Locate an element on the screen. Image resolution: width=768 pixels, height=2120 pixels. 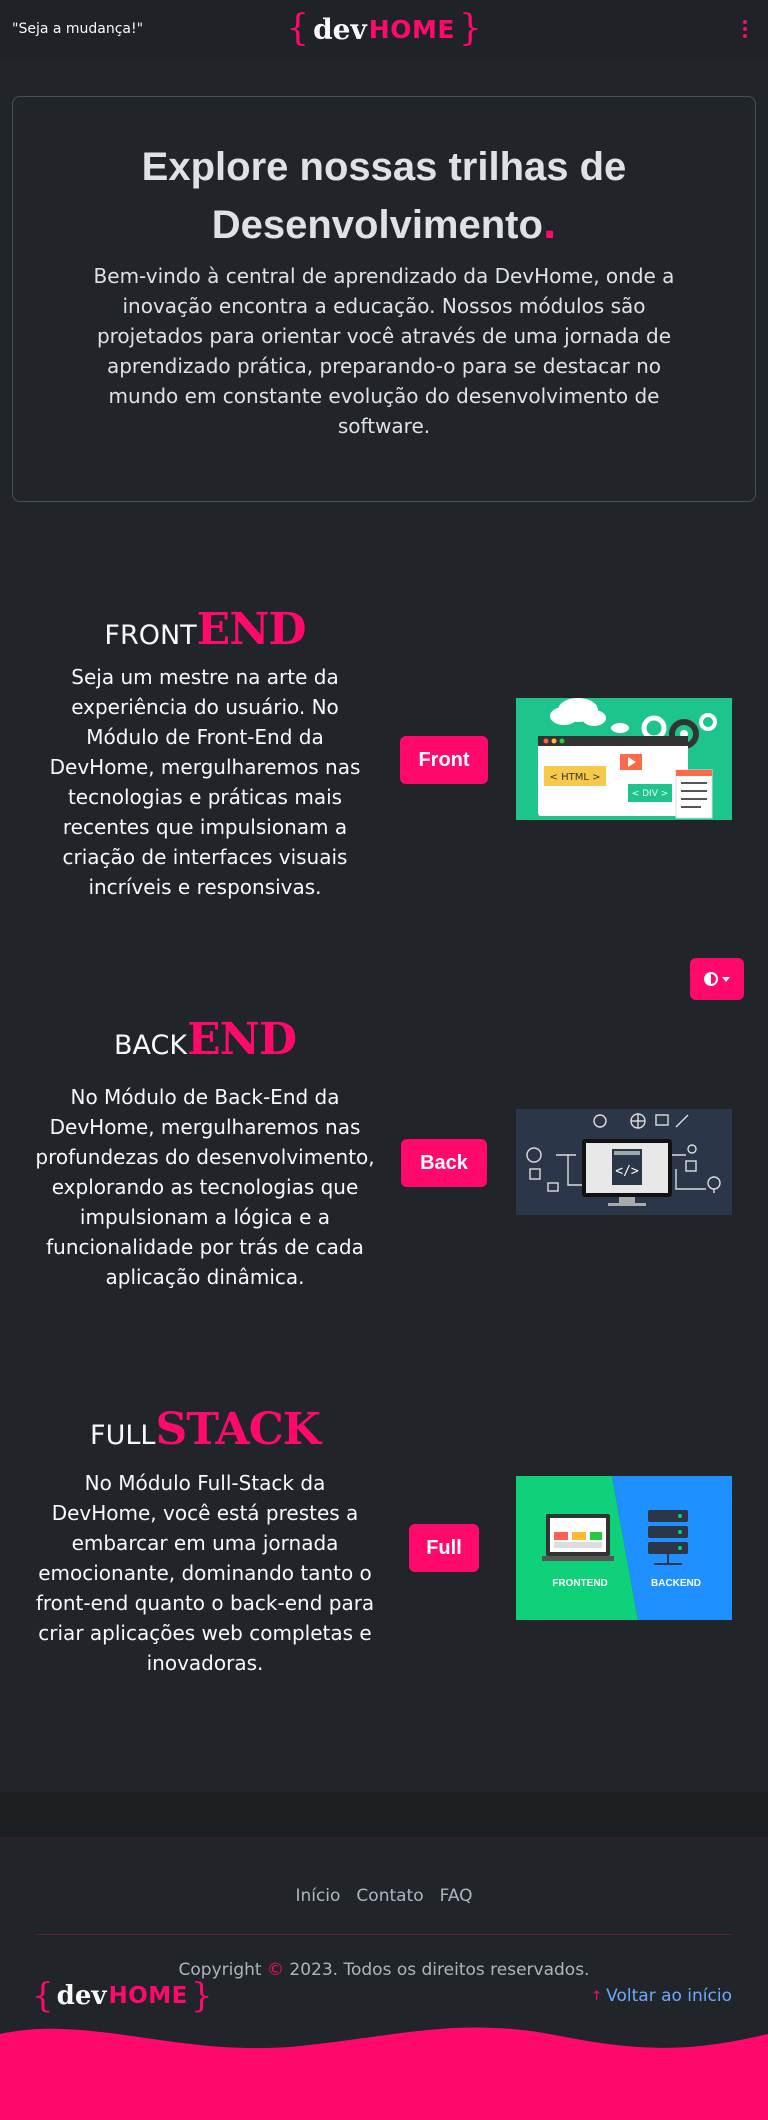
full-button: Full is located at coordinates (444, 1548).